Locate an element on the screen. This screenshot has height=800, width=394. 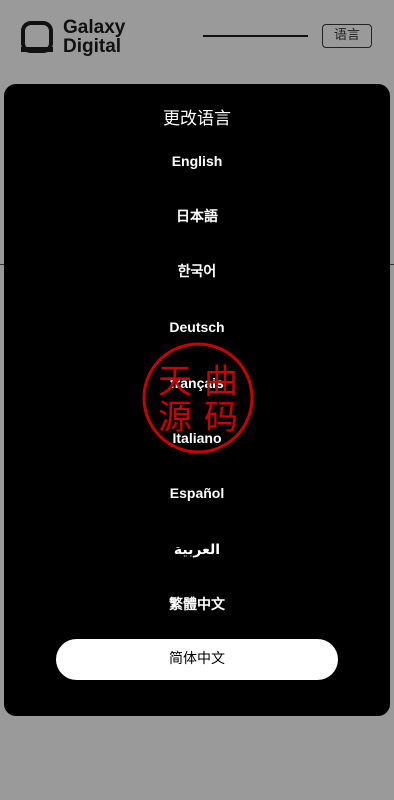
language-button: 语言 is located at coordinates (347, 36).